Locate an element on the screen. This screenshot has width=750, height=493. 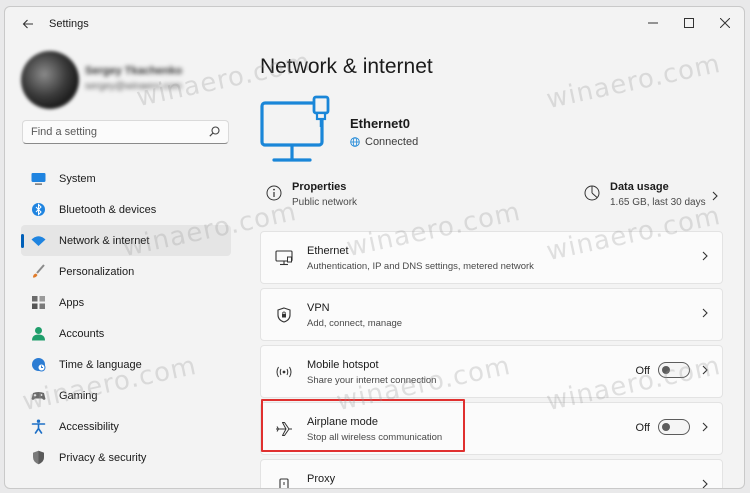
globe-icon is located at coordinates (355, 142).